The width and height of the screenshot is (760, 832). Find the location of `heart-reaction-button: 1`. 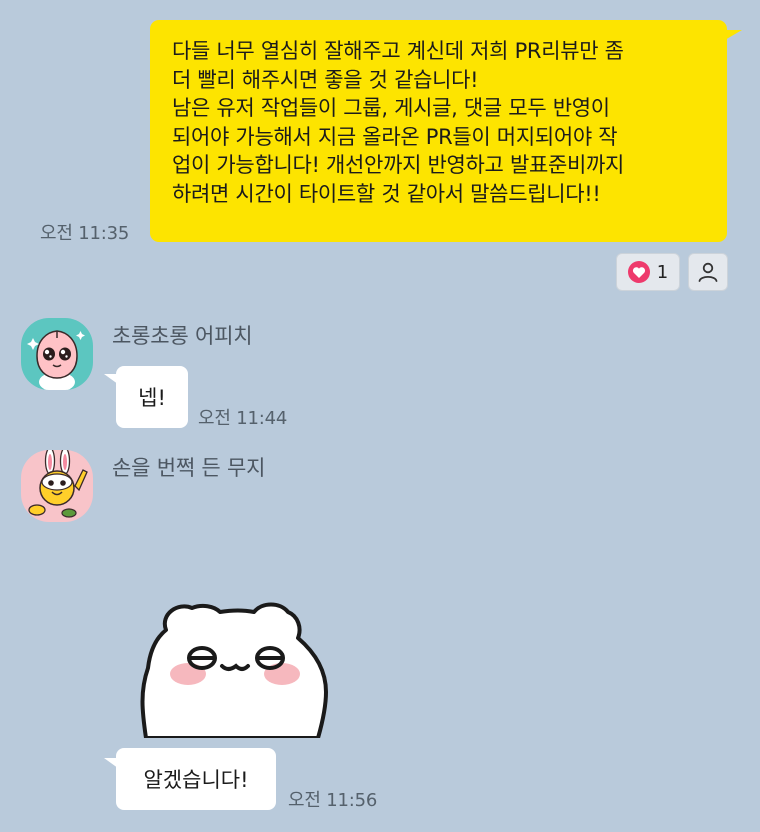

heart-reaction-button: 1 is located at coordinates (648, 272).